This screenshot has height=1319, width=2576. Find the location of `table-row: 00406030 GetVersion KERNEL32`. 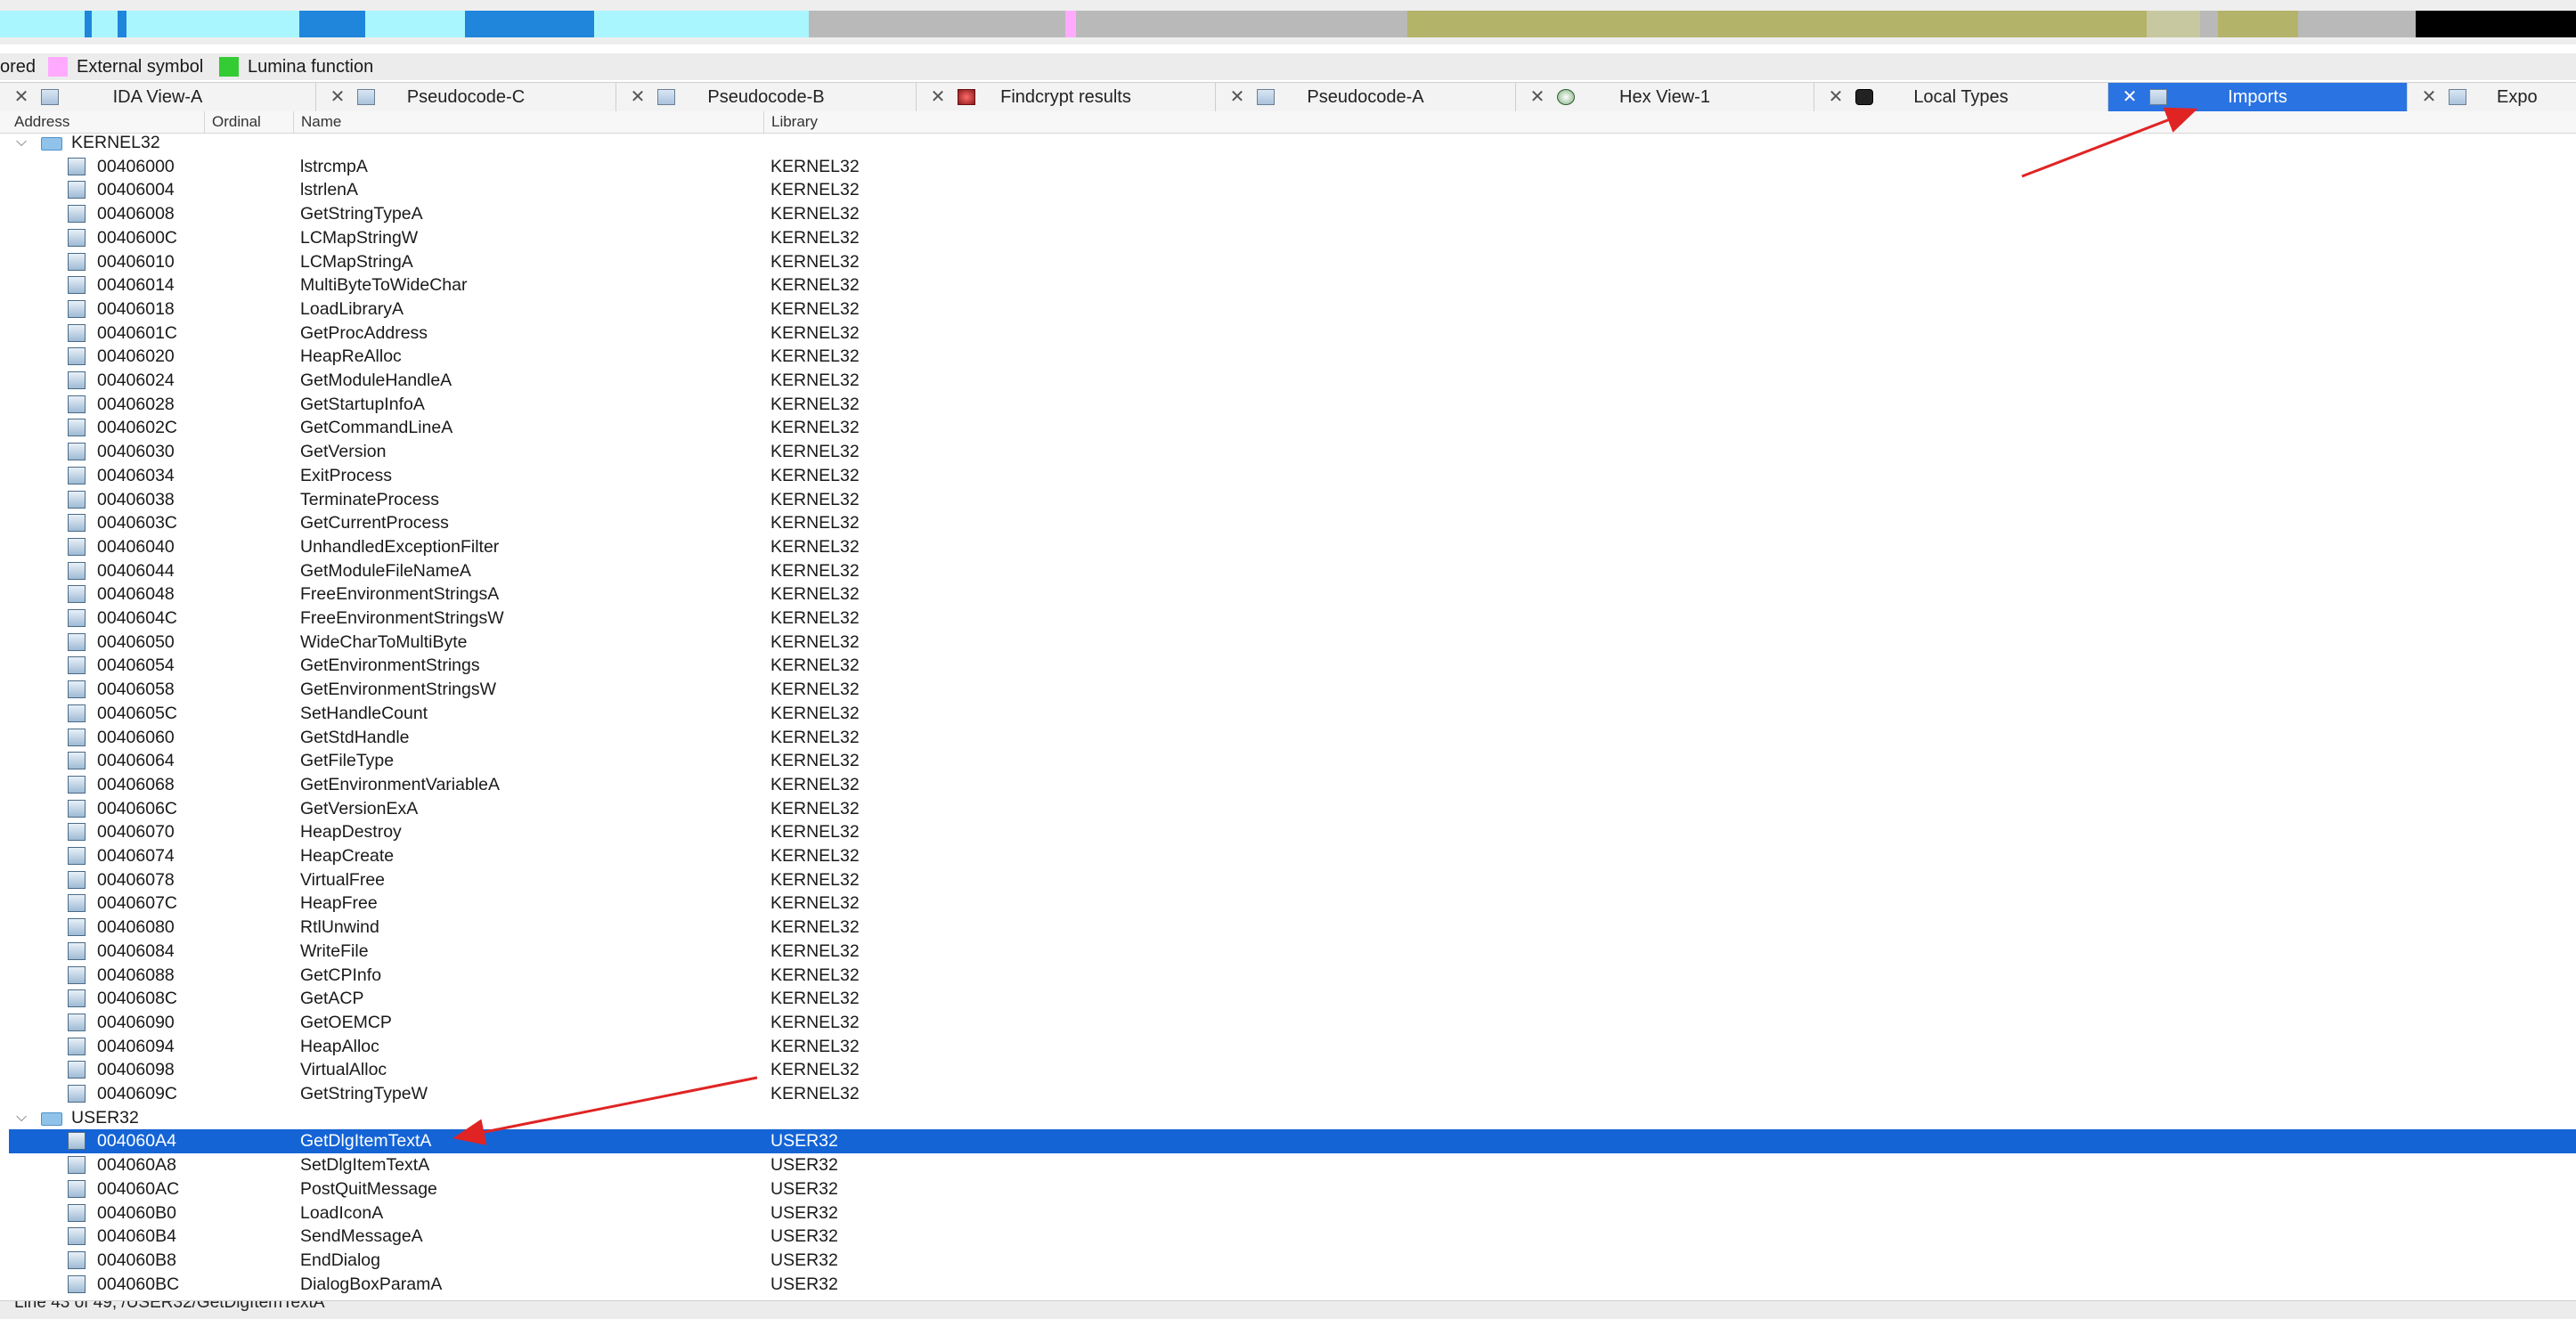

table-row: 00406030 GetVersion KERNEL32 is located at coordinates (1293, 452).